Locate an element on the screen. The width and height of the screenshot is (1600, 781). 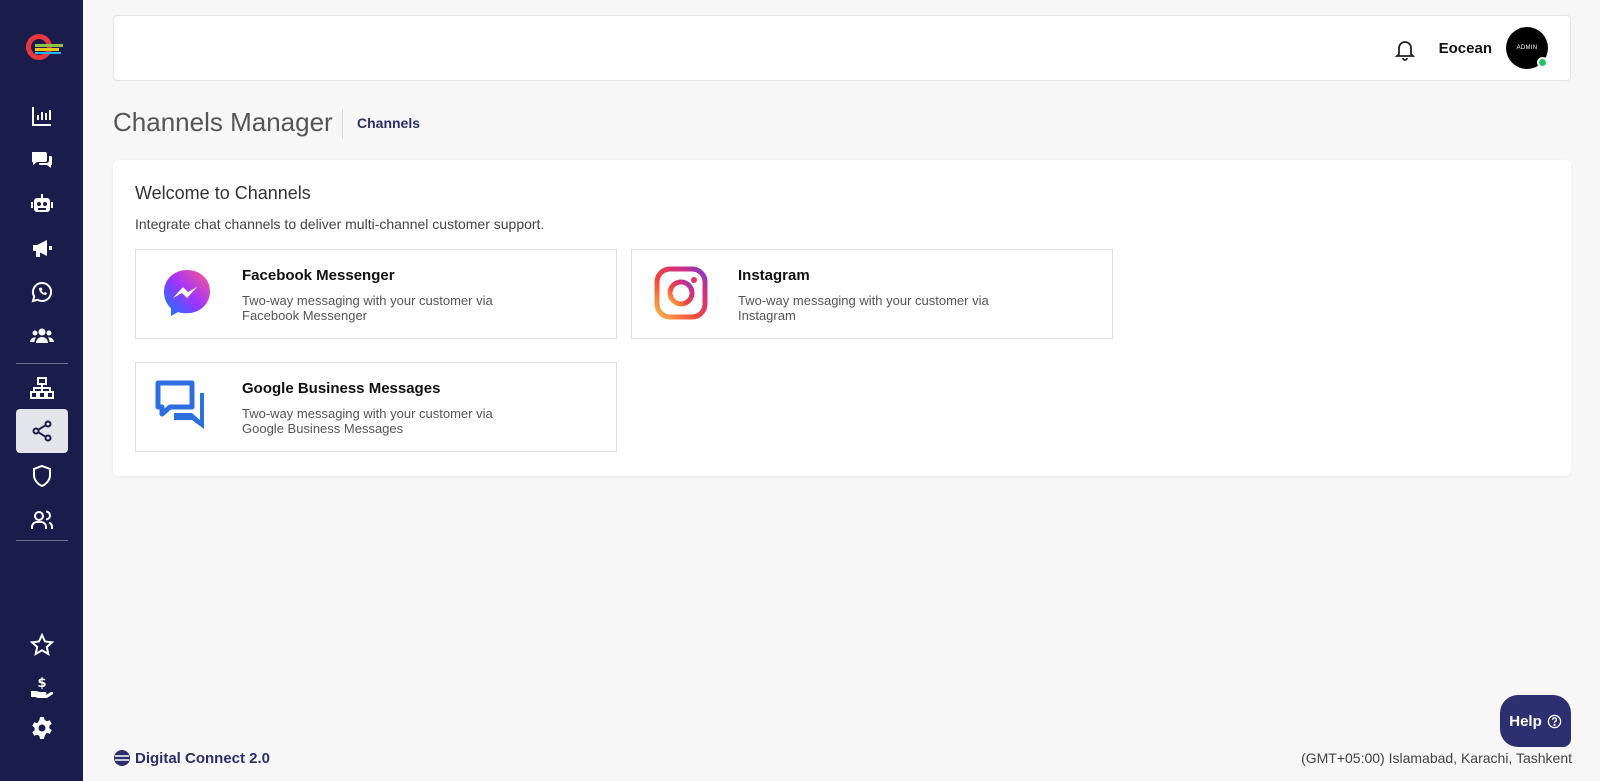
app-logo is located at coordinates (45, 47).